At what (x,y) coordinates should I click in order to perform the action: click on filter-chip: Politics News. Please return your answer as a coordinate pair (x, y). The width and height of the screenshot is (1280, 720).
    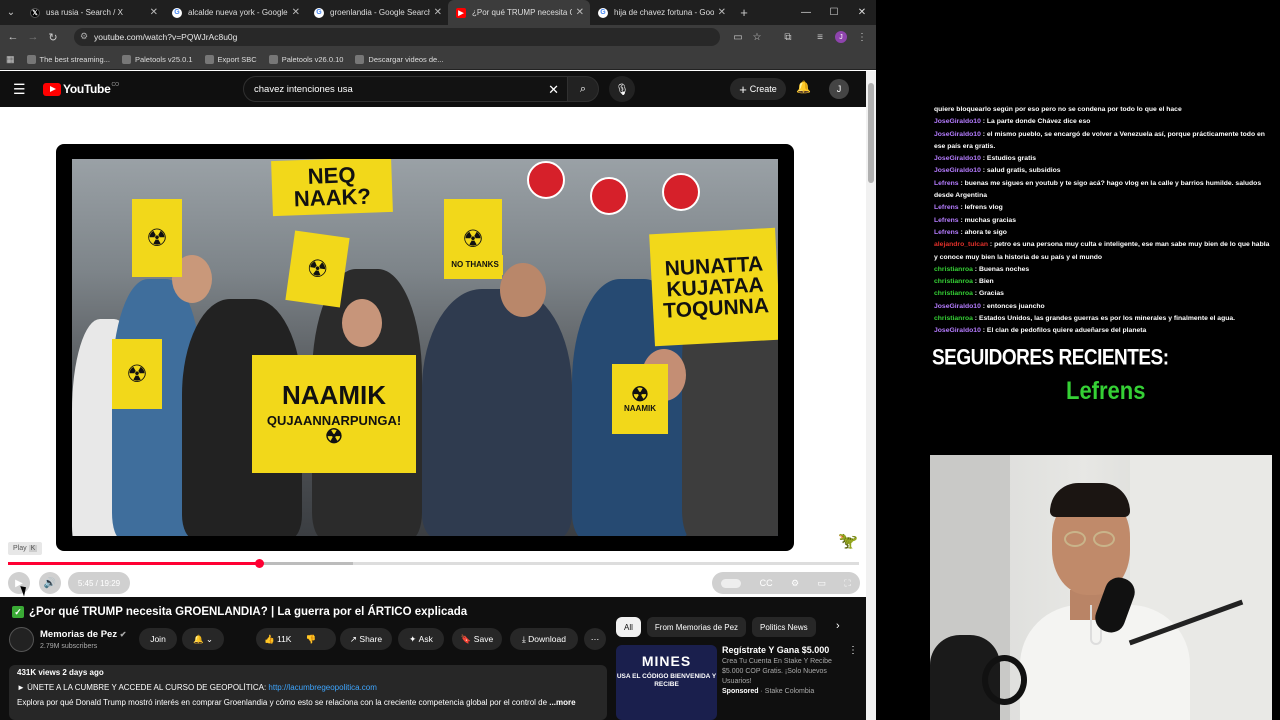
    Looking at the image, I should click on (784, 627).